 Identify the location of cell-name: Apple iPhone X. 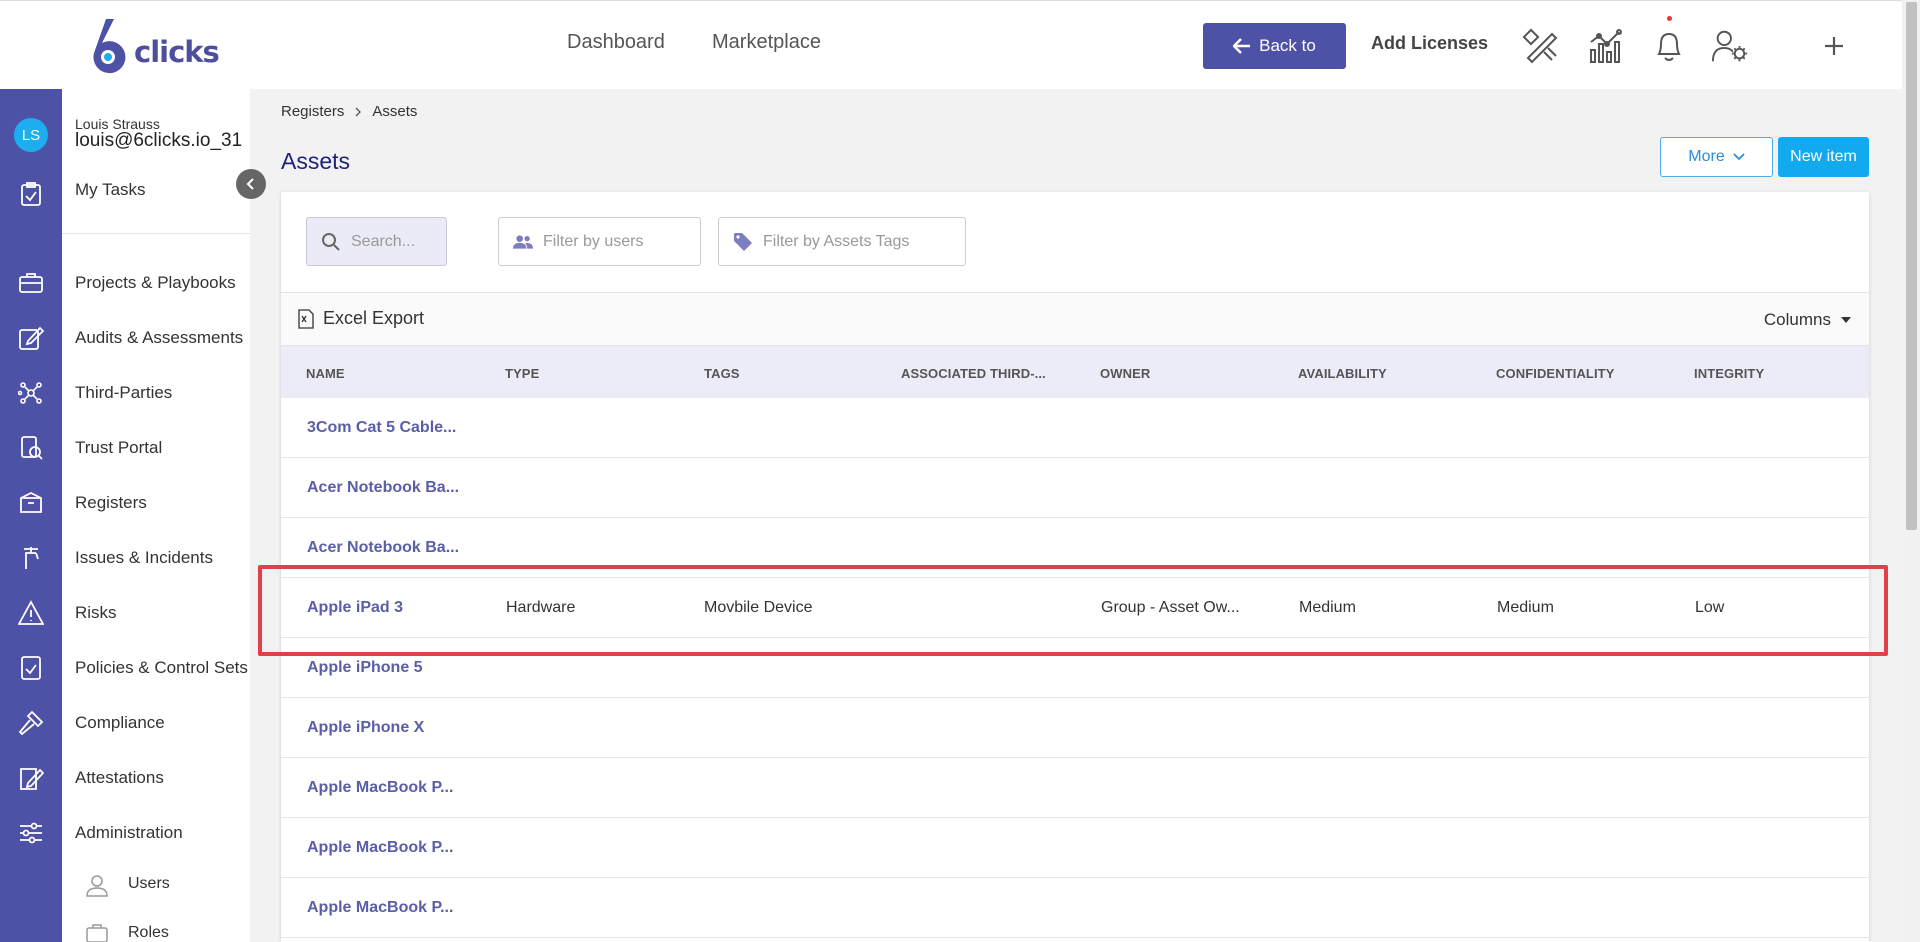
(365, 728).